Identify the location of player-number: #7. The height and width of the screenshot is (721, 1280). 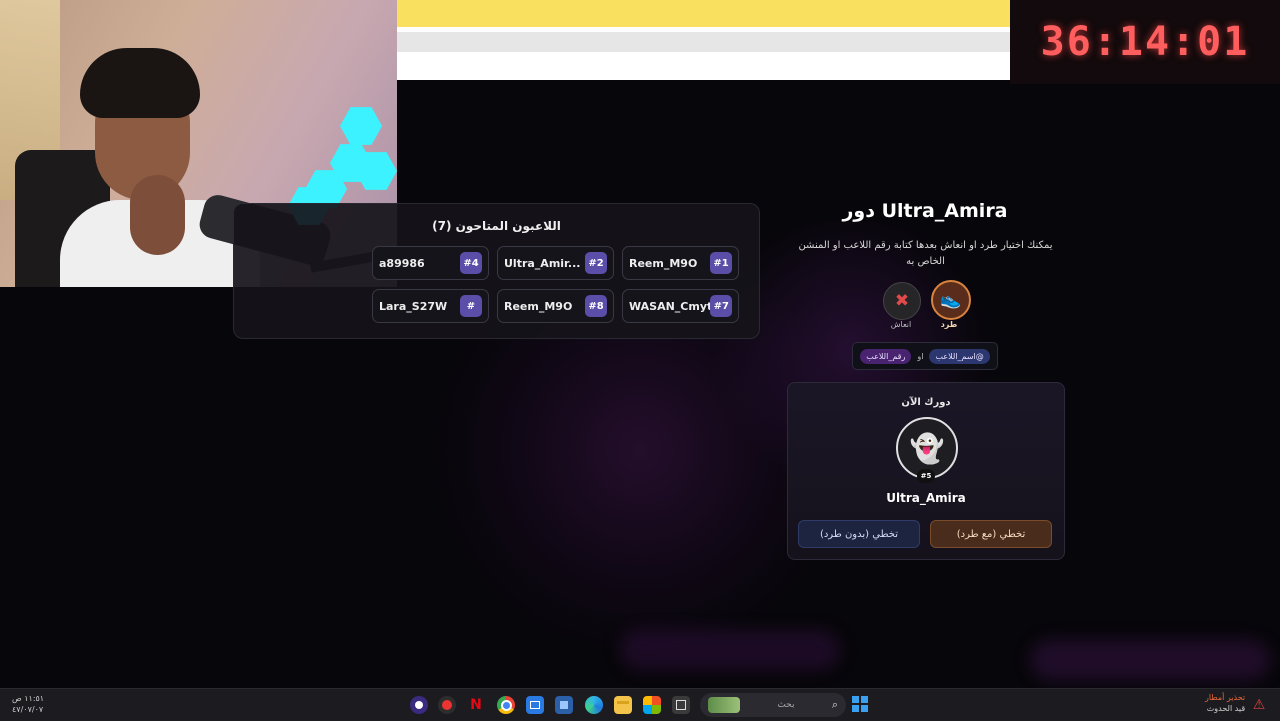
(721, 306).